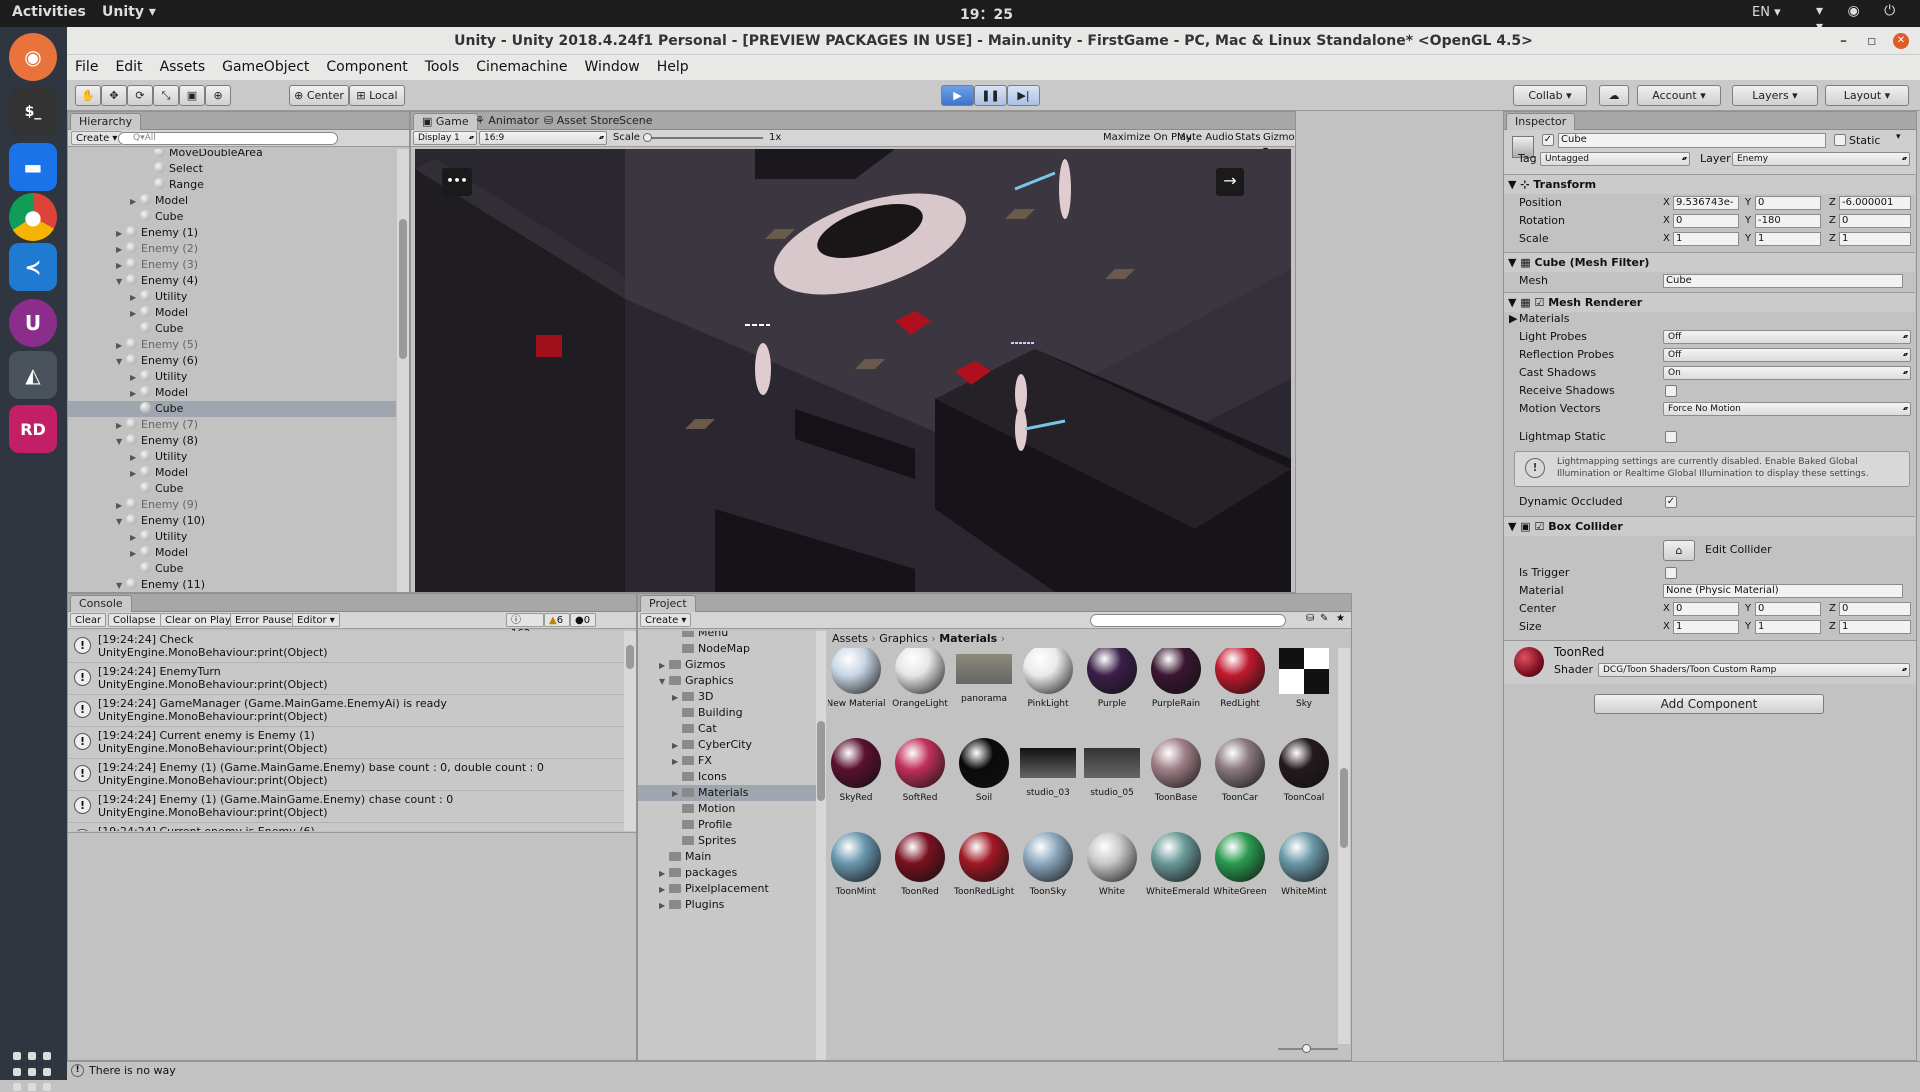 The height and width of the screenshot is (1092, 1920). Describe the element at coordinates (984, 686) in the screenshot. I see `material-asset: panorama` at that location.